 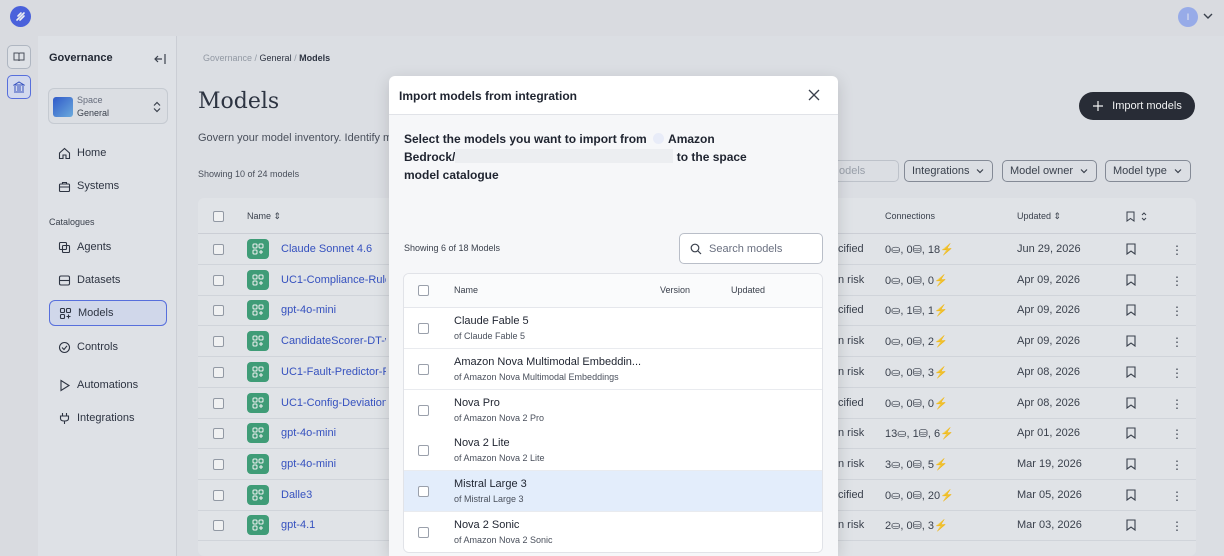 I want to click on model-name: Mistral Large 3, so click(x=490, y=484).